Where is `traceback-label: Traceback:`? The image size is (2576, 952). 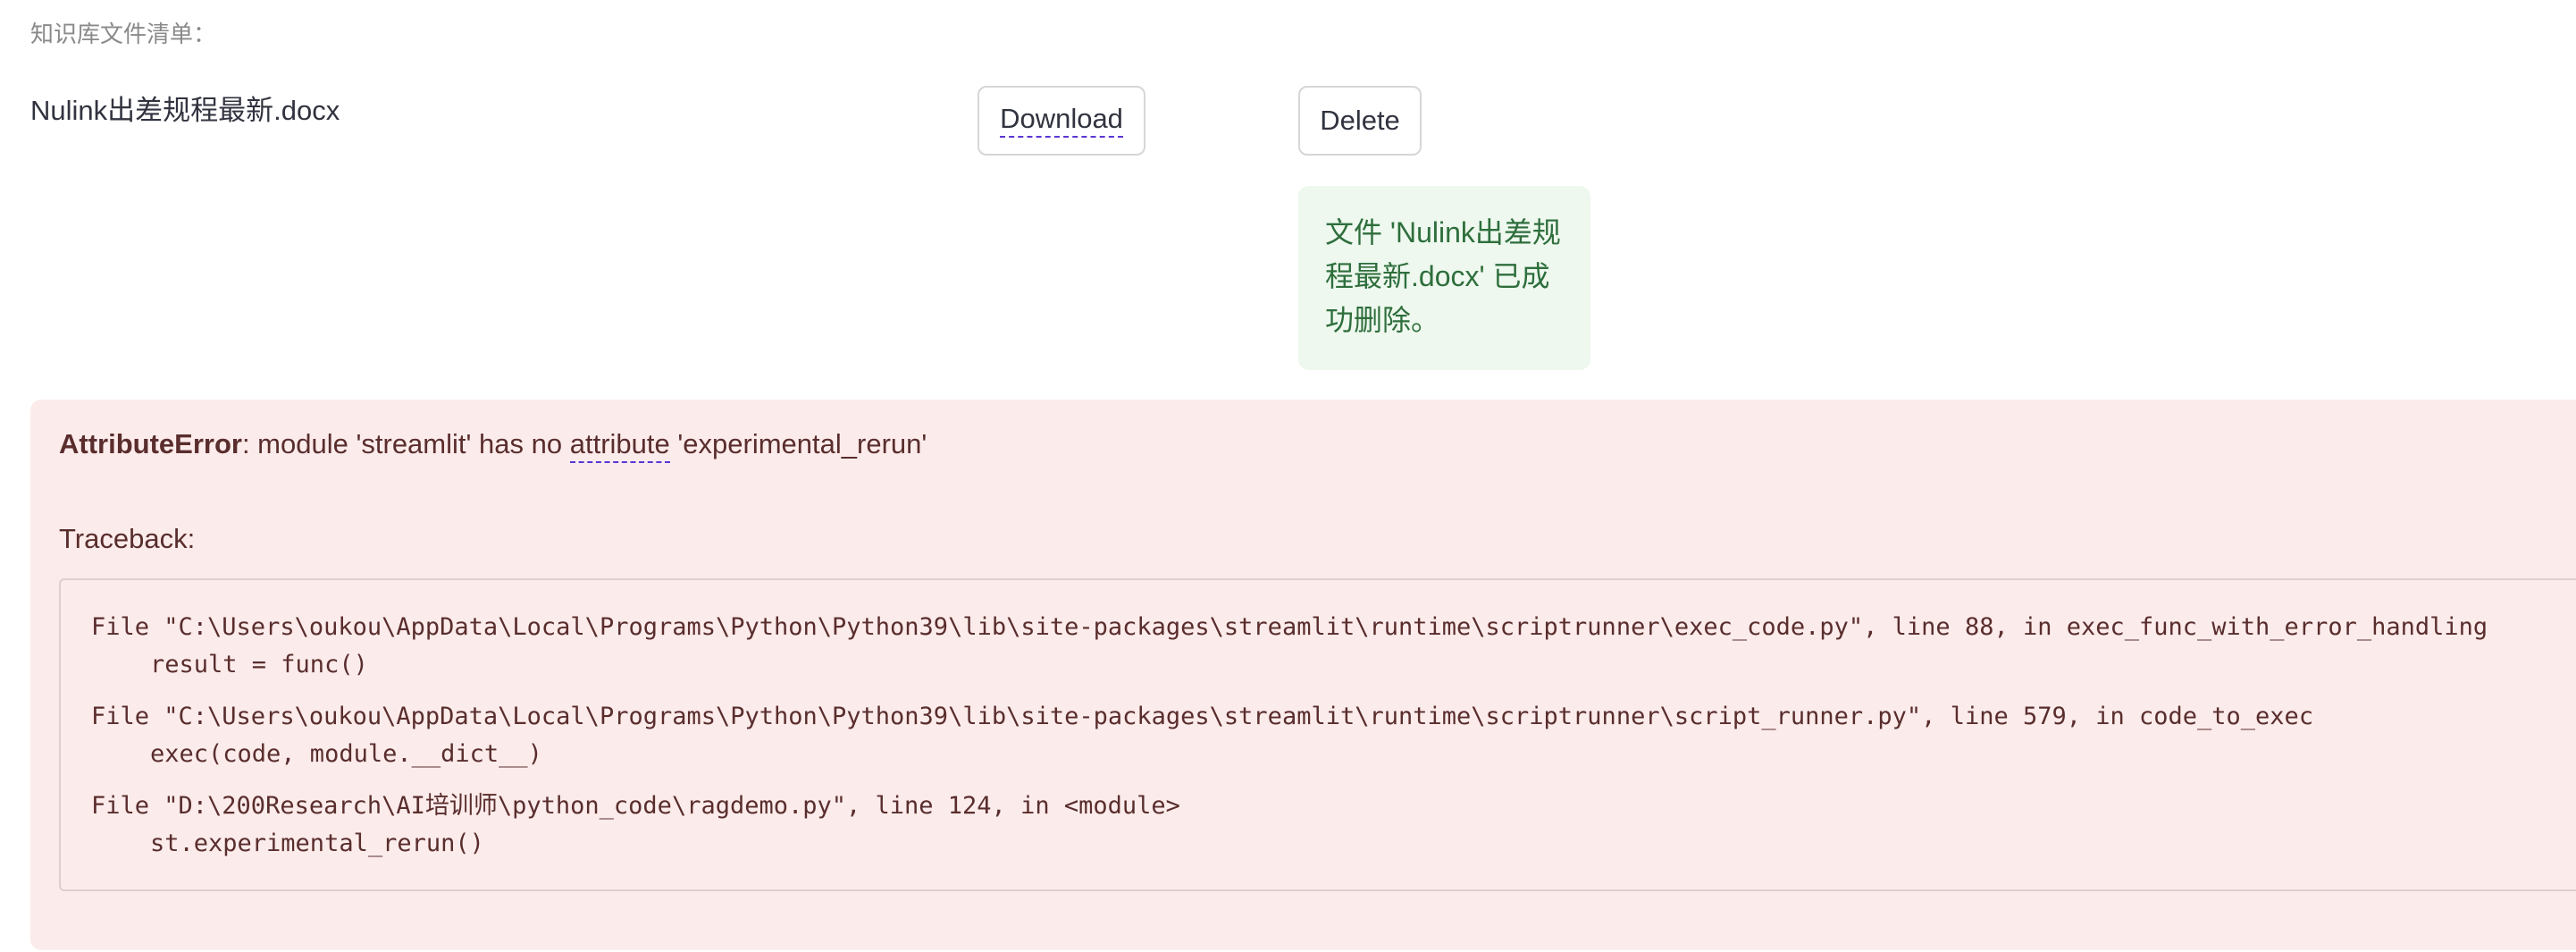
traceback-label: Traceback: is located at coordinates (127, 538).